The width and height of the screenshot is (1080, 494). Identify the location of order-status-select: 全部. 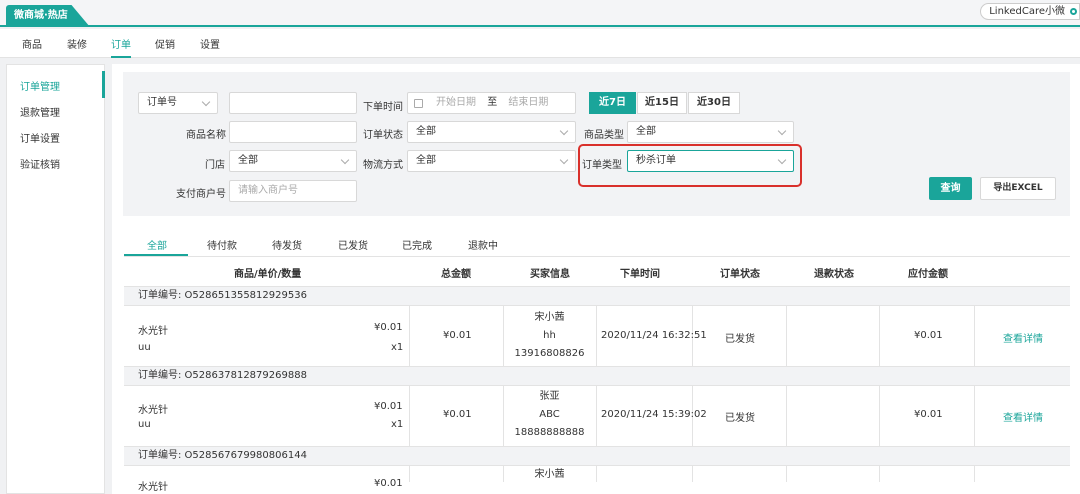
(491, 132).